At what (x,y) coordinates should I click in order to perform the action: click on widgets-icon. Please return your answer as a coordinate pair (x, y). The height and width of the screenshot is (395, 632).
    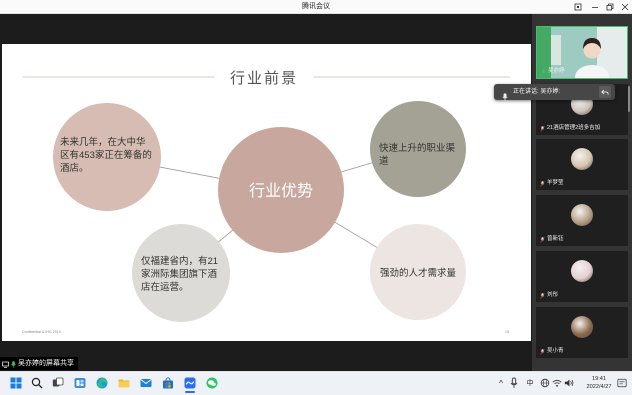
    Looking at the image, I should click on (80, 383).